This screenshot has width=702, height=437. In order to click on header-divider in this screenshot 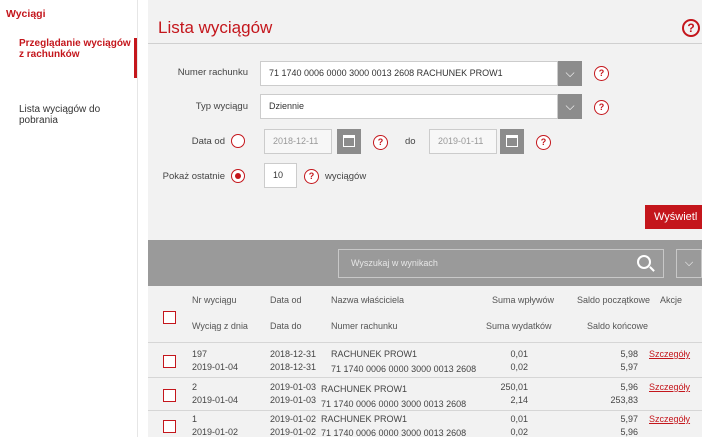, I will do `click(425, 342)`.